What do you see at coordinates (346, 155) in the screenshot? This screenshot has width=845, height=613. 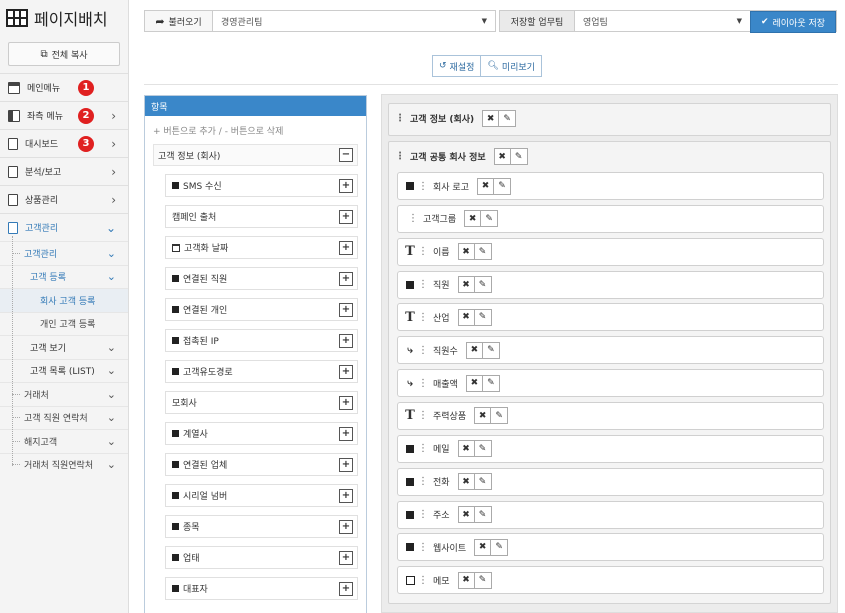 I see `collapse-button: −` at bounding box center [346, 155].